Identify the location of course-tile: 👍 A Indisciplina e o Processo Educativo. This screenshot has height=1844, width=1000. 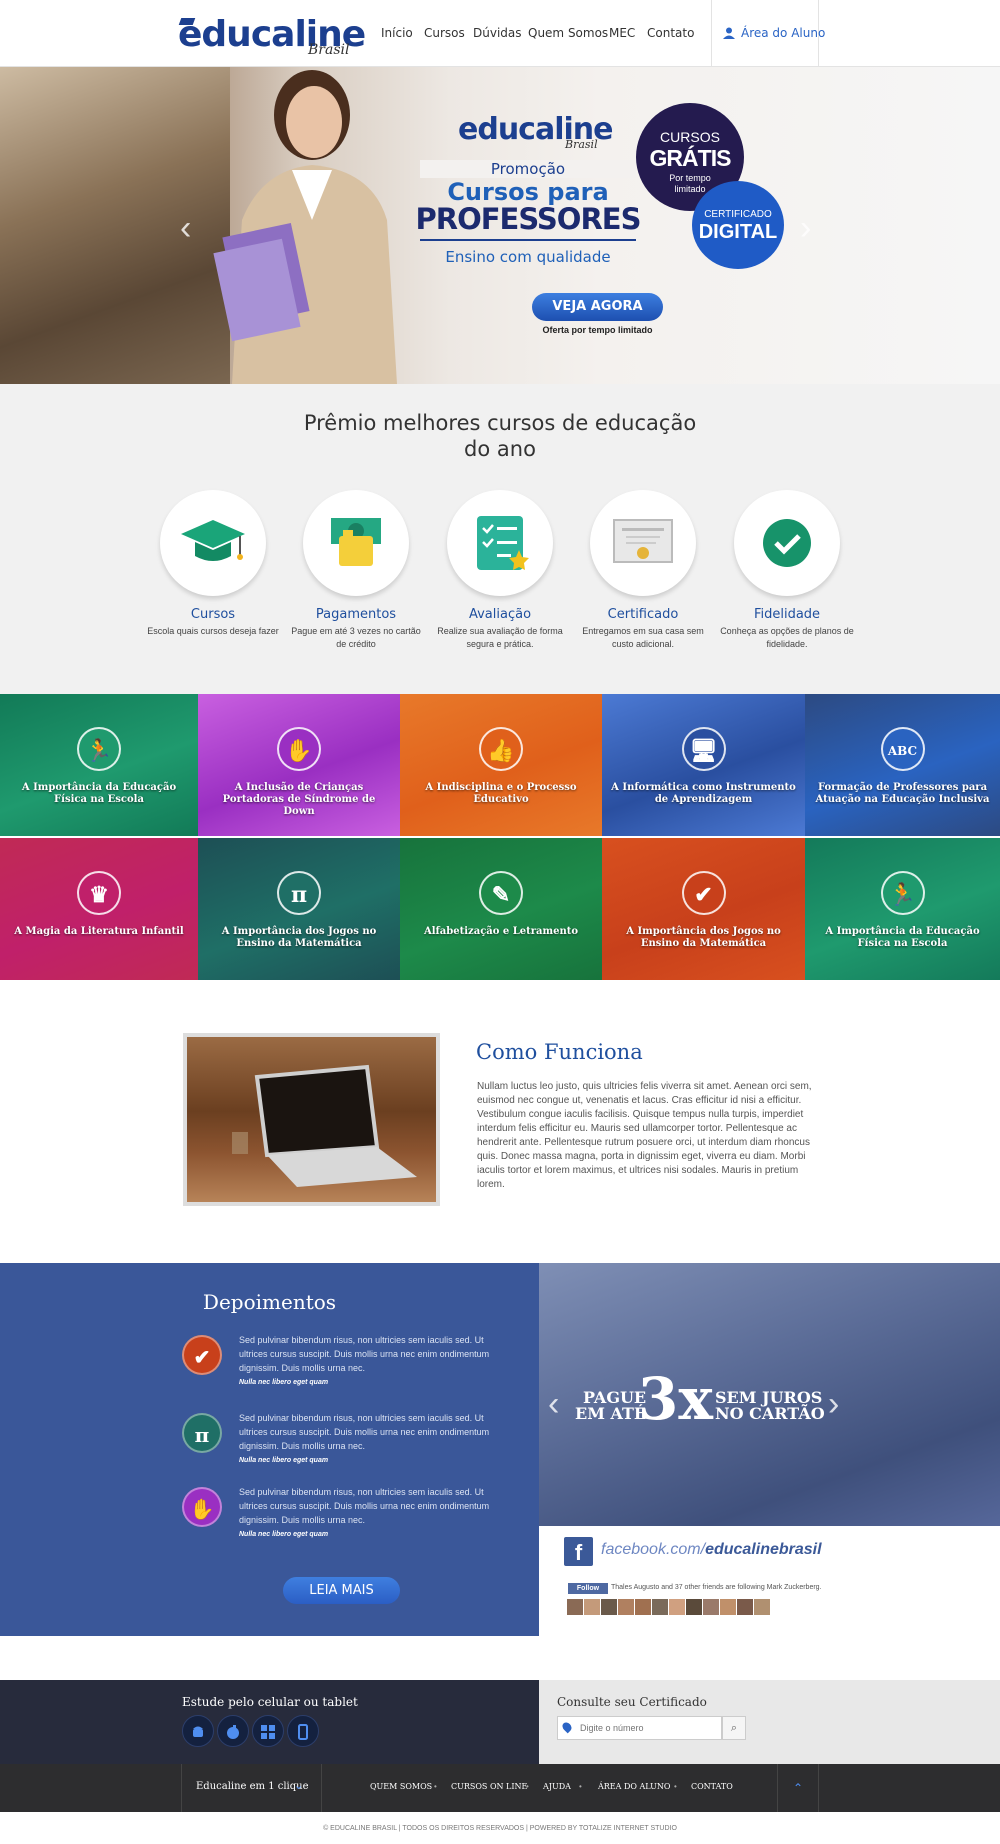
(501, 765).